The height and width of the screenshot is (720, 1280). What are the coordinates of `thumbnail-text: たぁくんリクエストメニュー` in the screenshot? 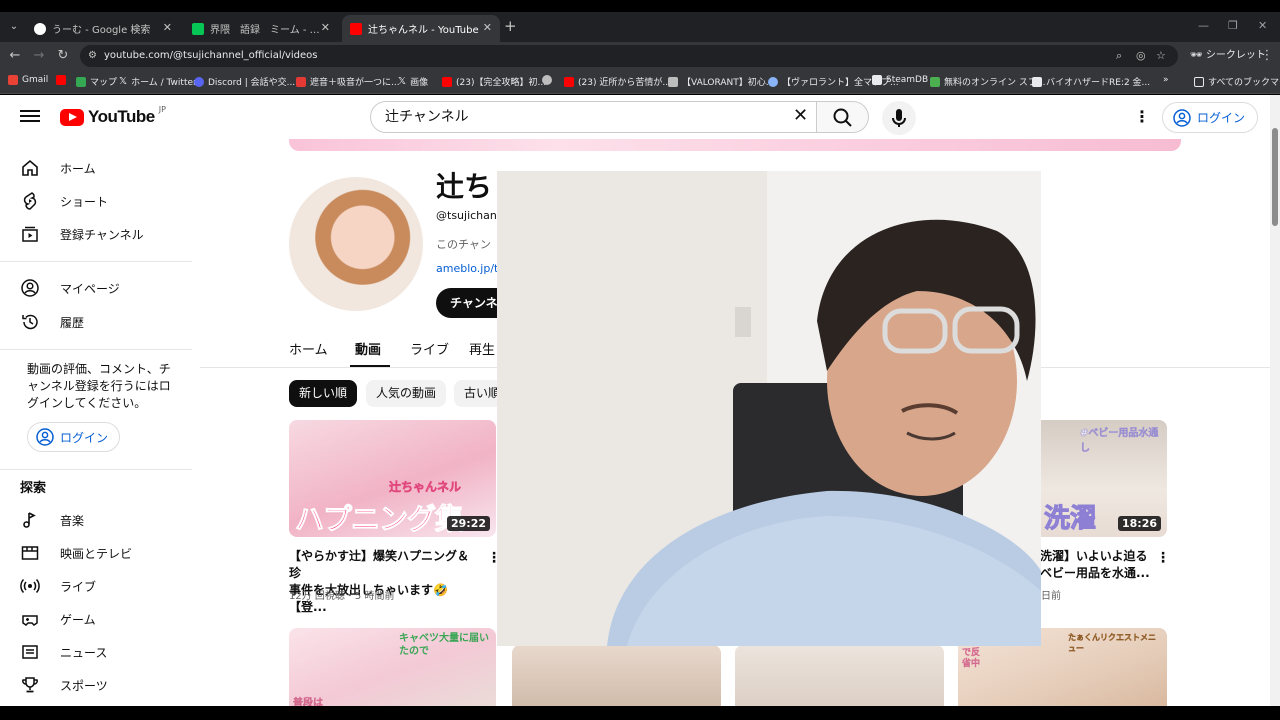 It's located at (1112, 643).